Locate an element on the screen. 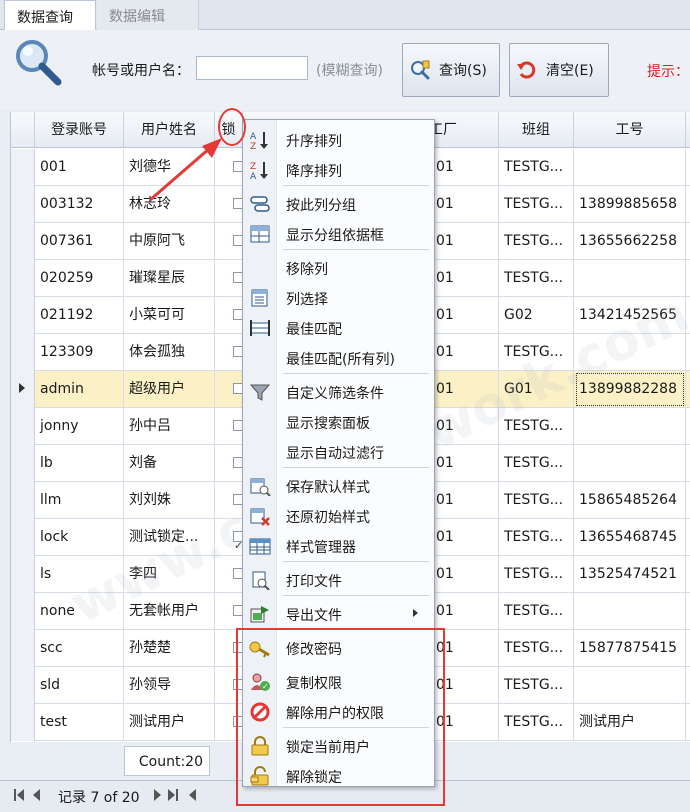  menu-item-4: 显示分组依据框 is located at coordinates (338, 234).